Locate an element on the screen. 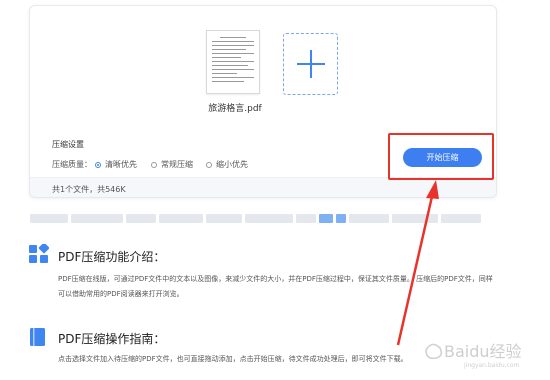  file-summary: 共1个文件，共546K is located at coordinates (89, 189).